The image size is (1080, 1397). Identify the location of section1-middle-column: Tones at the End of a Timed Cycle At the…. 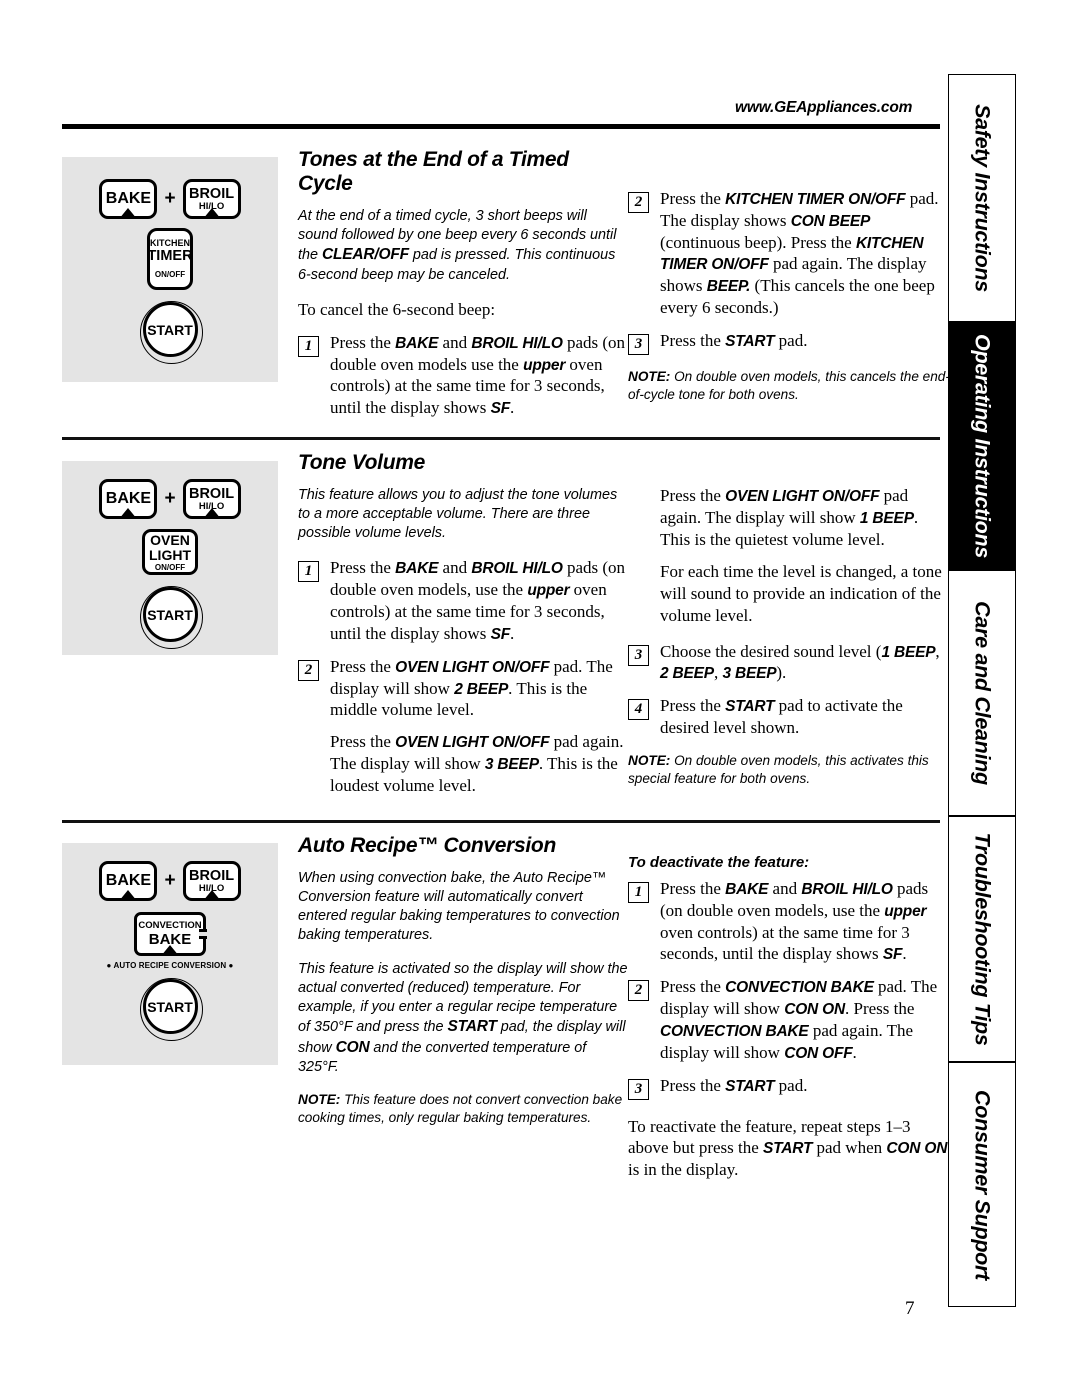
(463, 289).